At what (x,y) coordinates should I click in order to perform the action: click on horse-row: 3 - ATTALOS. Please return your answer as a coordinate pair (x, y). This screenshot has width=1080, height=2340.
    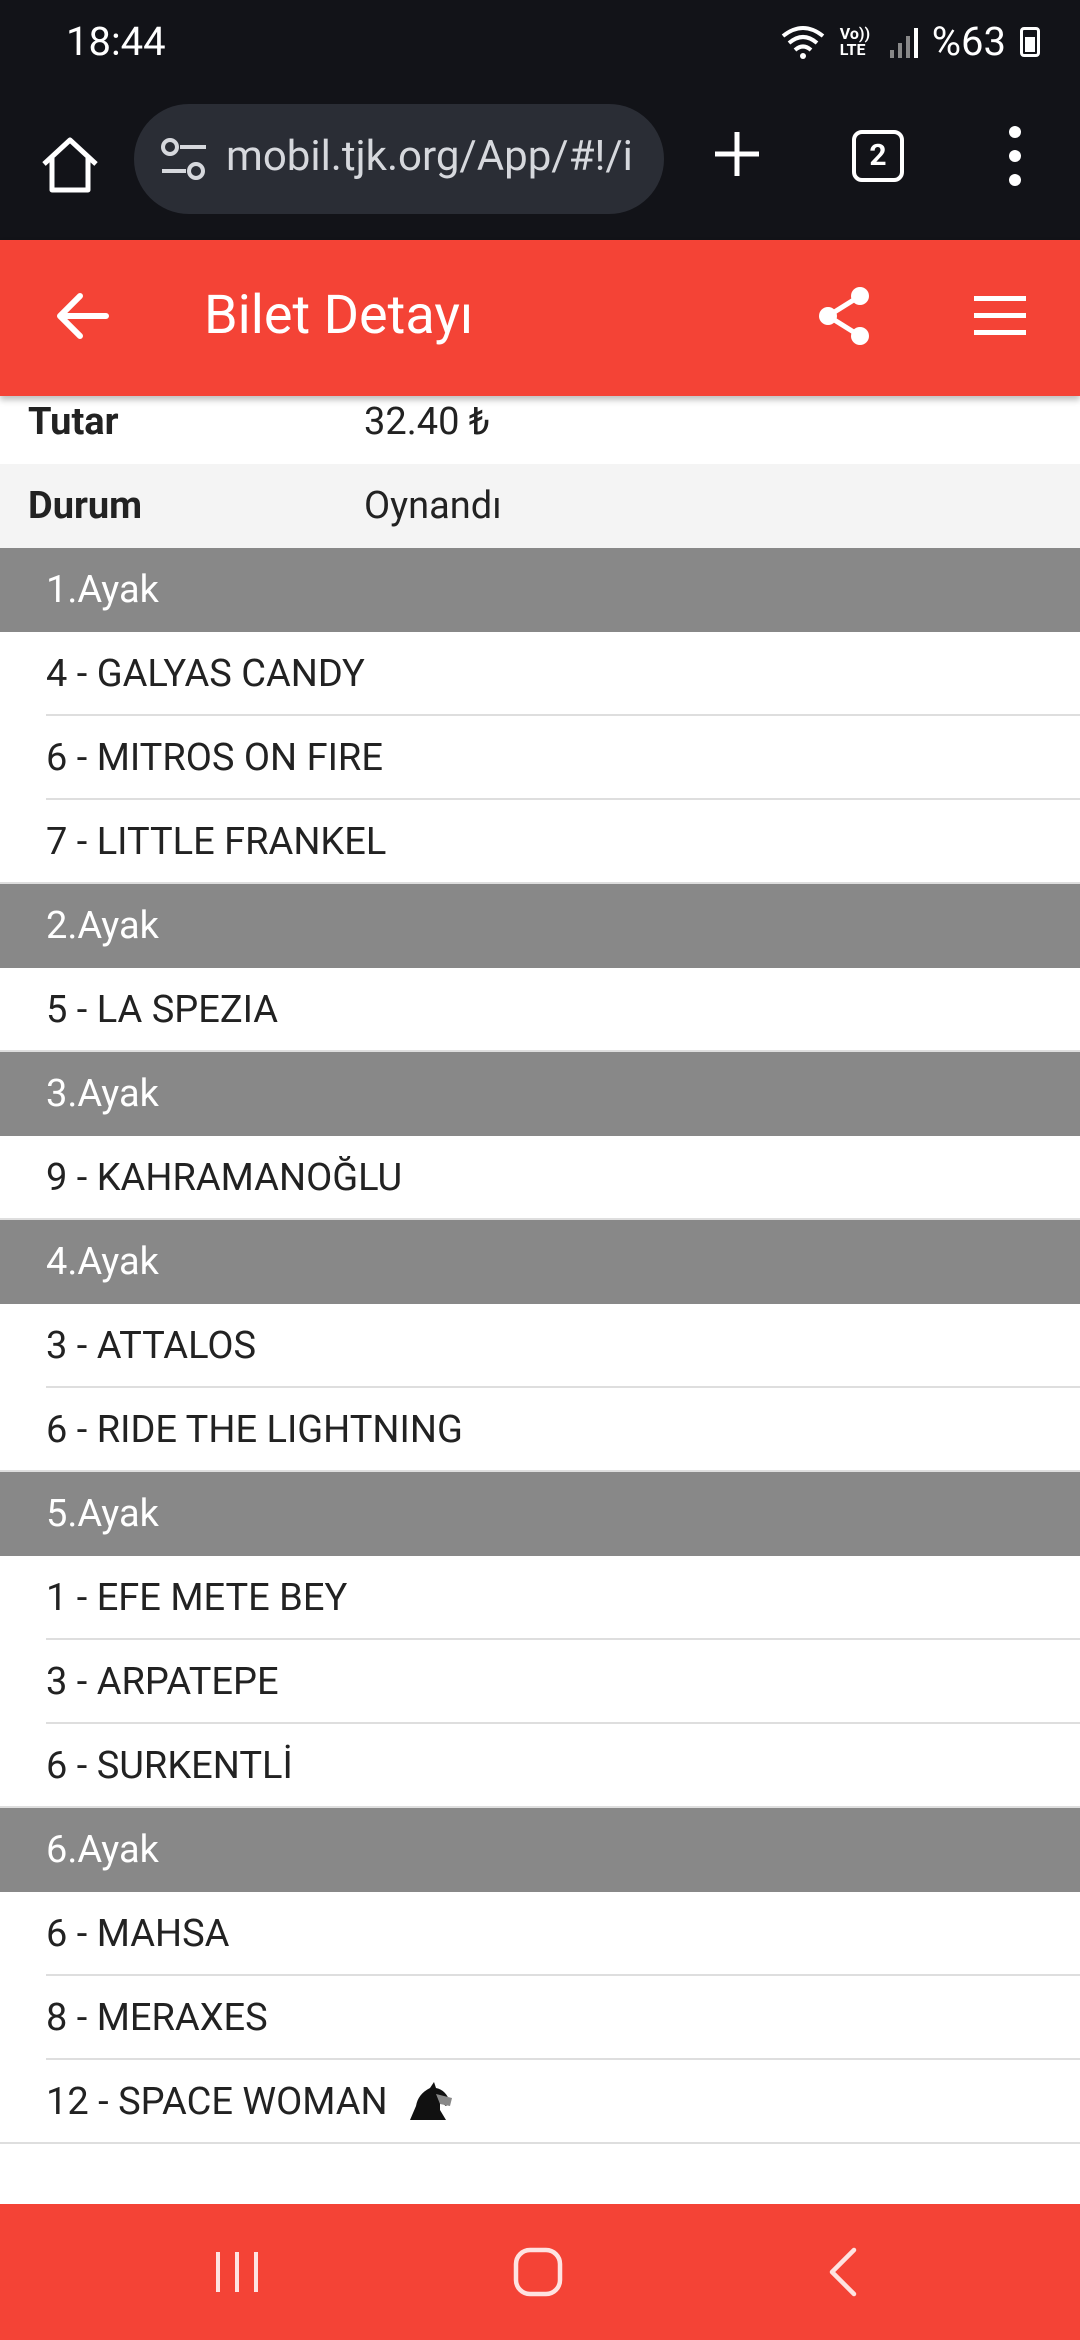
    Looking at the image, I should click on (540, 1346).